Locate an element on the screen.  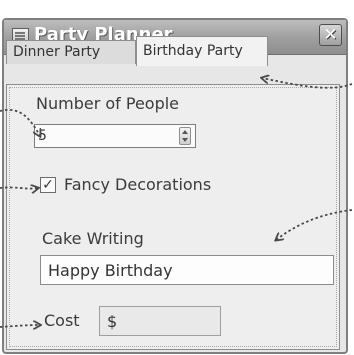
tab-dinner-party: Dinner Party is located at coordinates (71, 52).